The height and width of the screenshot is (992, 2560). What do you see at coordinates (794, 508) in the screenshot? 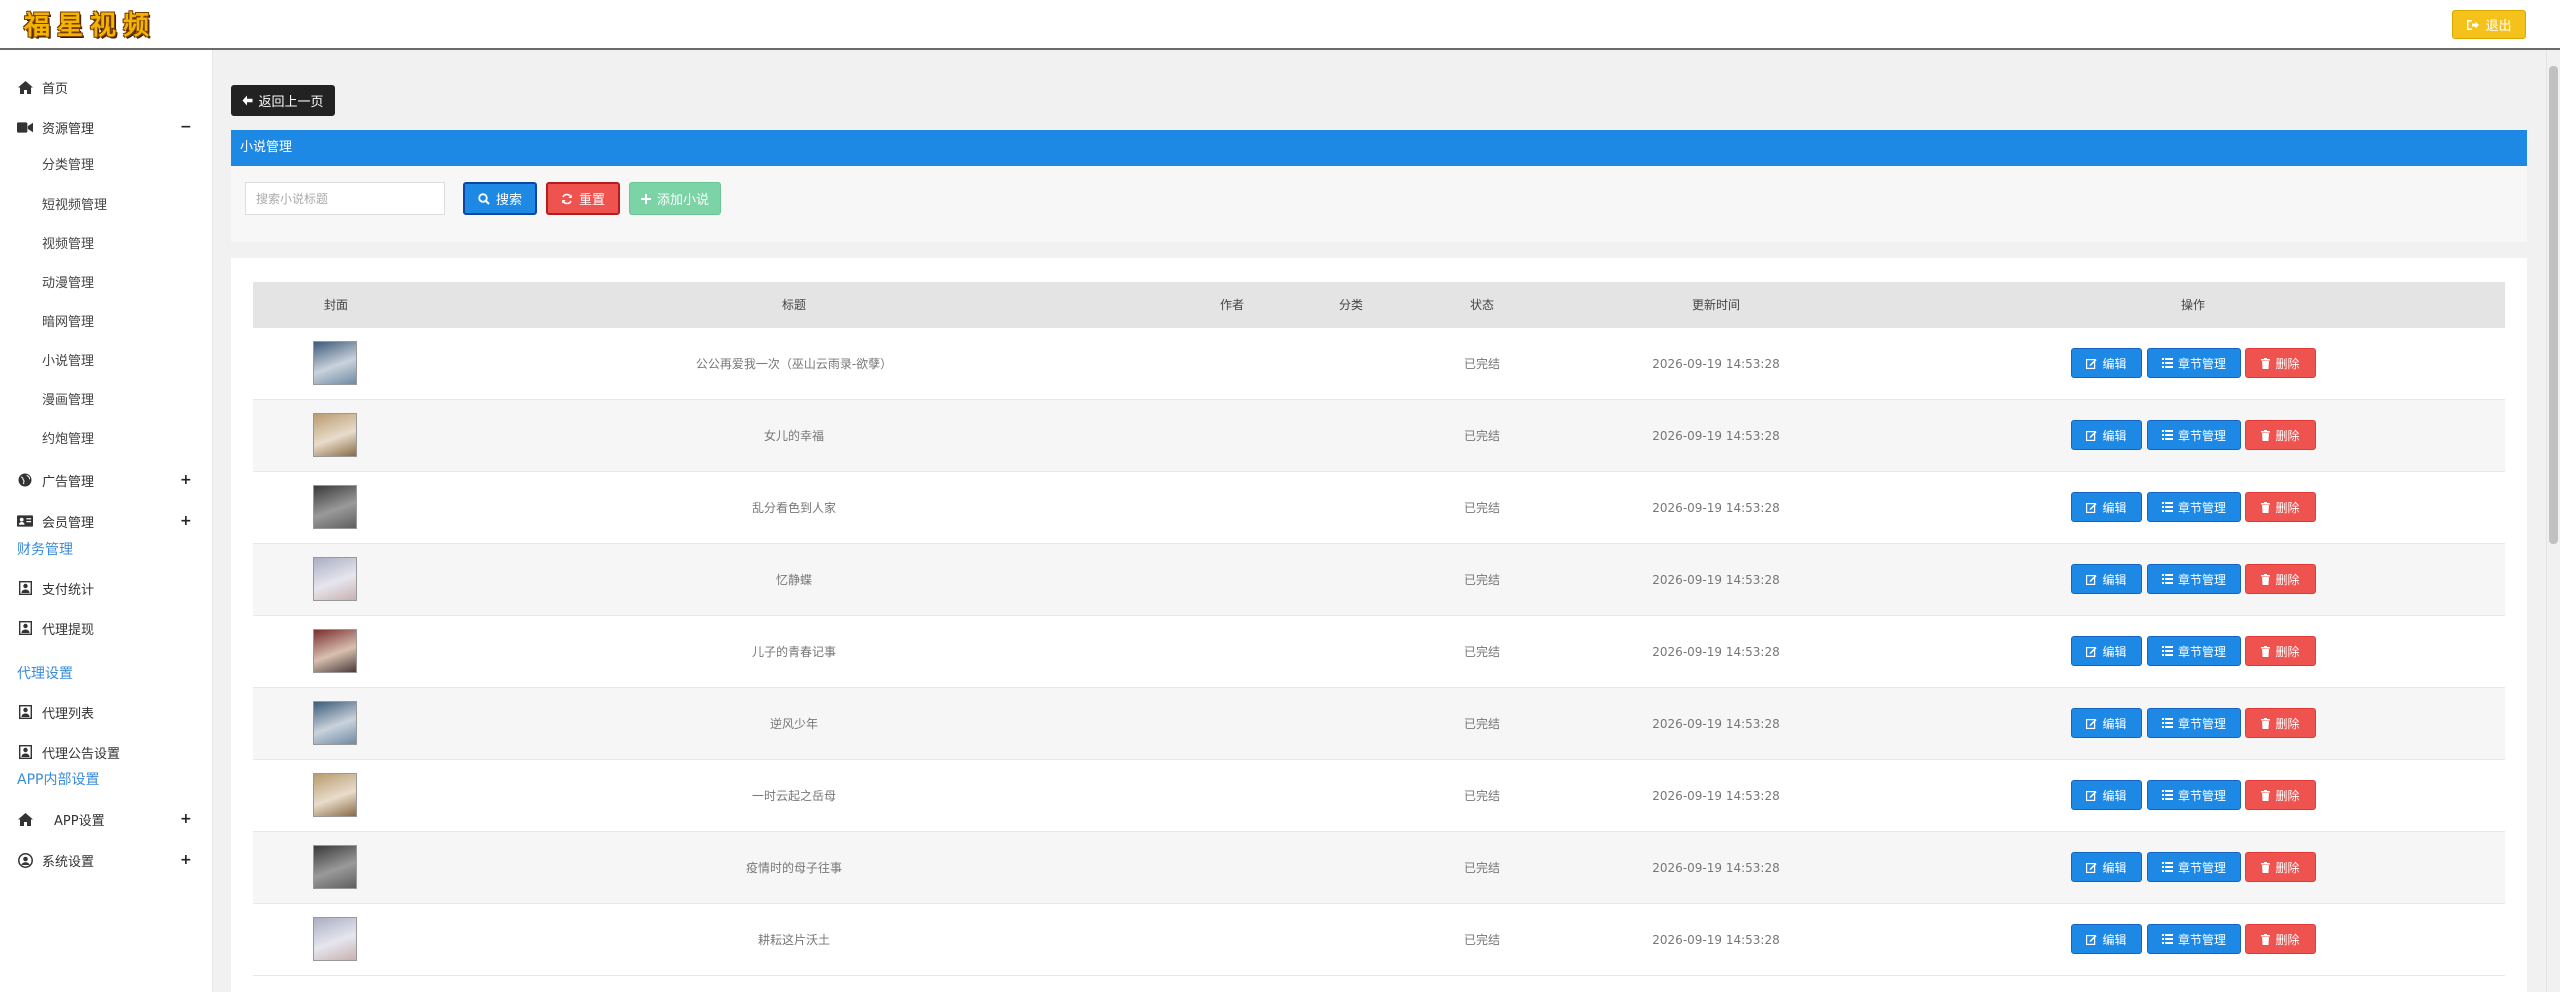
I see `novel-title: 乱分看色到人家` at bounding box center [794, 508].